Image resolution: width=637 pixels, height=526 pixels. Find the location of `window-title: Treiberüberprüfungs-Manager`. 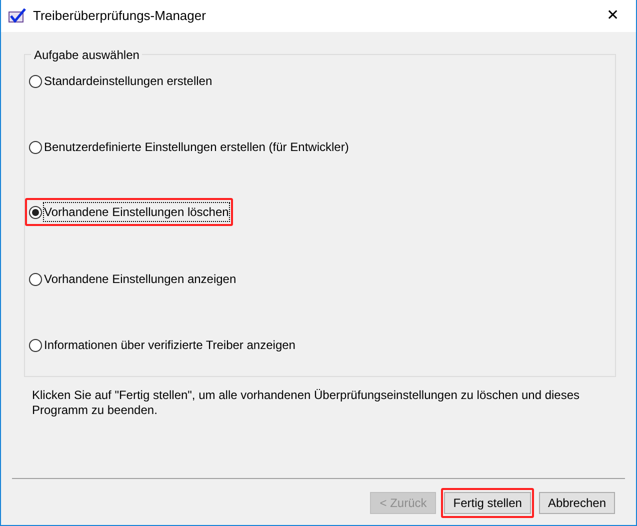

window-title: Treiberüberprüfungs-Manager is located at coordinates (119, 16).